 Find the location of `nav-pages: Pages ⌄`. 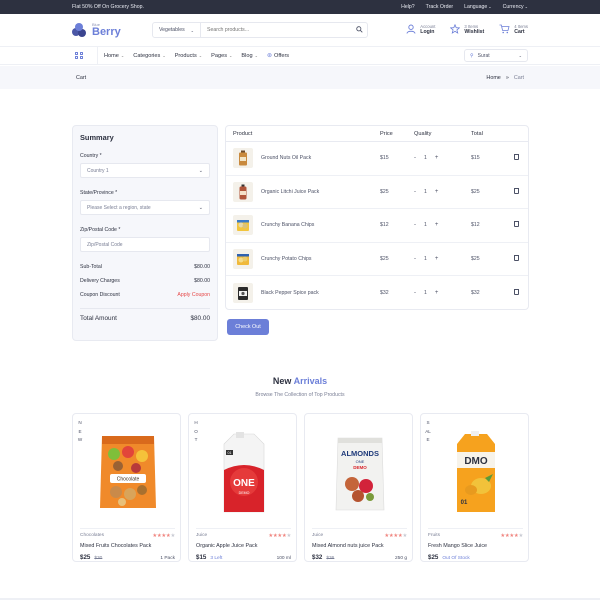

nav-pages: Pages ⌄ is located at coordinates (221, 56).